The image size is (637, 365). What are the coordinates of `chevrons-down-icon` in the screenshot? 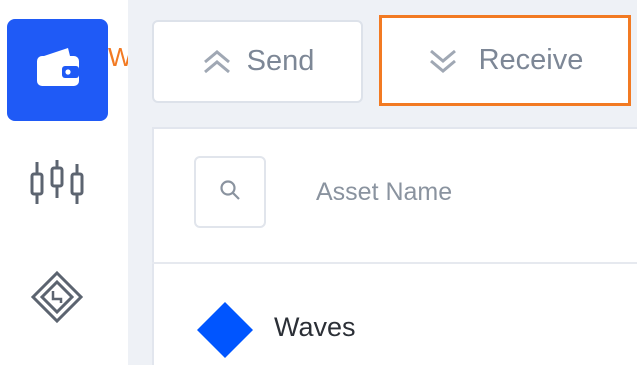 It's located at (443, 61).